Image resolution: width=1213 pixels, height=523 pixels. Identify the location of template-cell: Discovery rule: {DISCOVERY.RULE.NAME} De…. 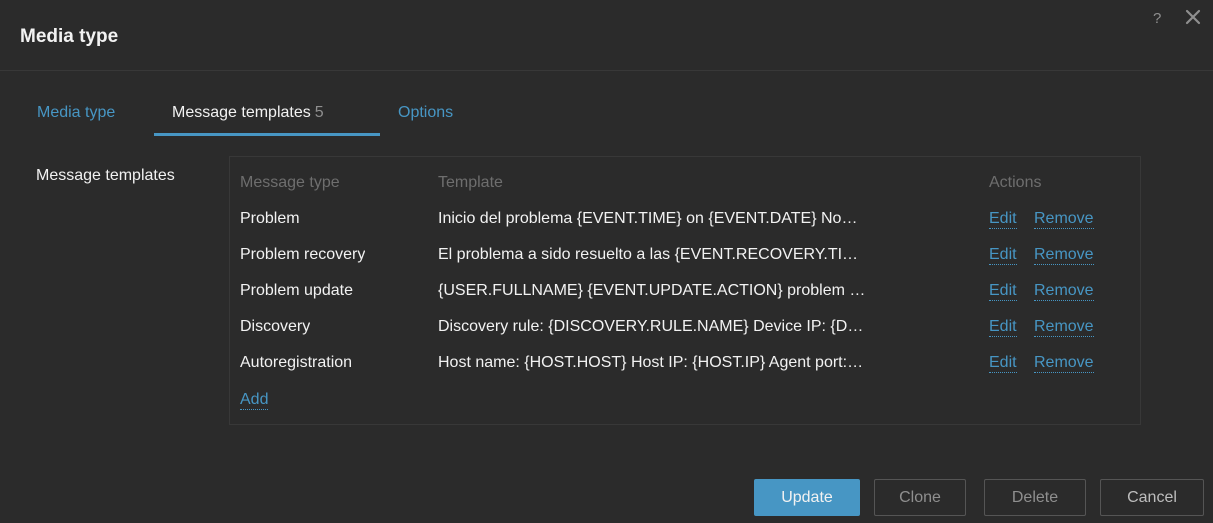
(651, 326).